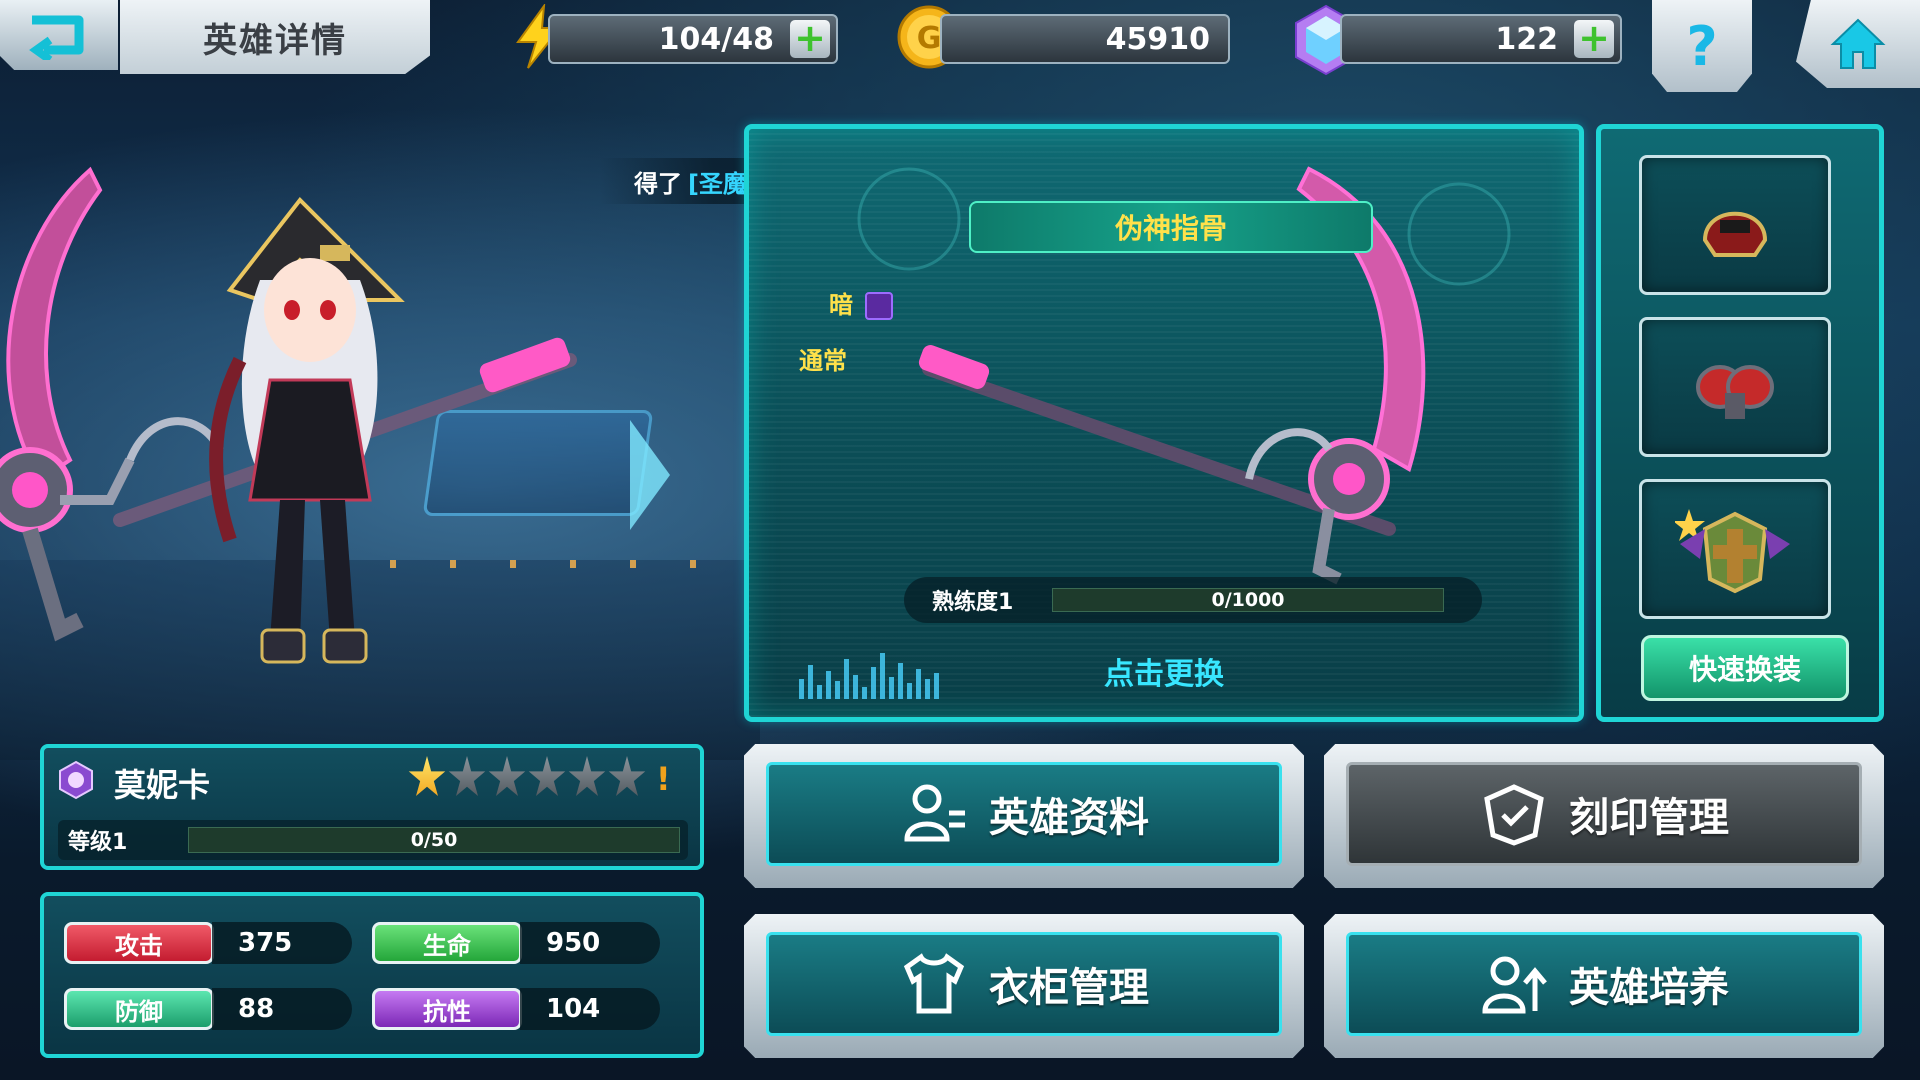 The height and width of the screenshot is (1080, 1920). Describe the element at coordinates (139, 943) in the screenshot. I see `attack-label: 攻击` at that location.